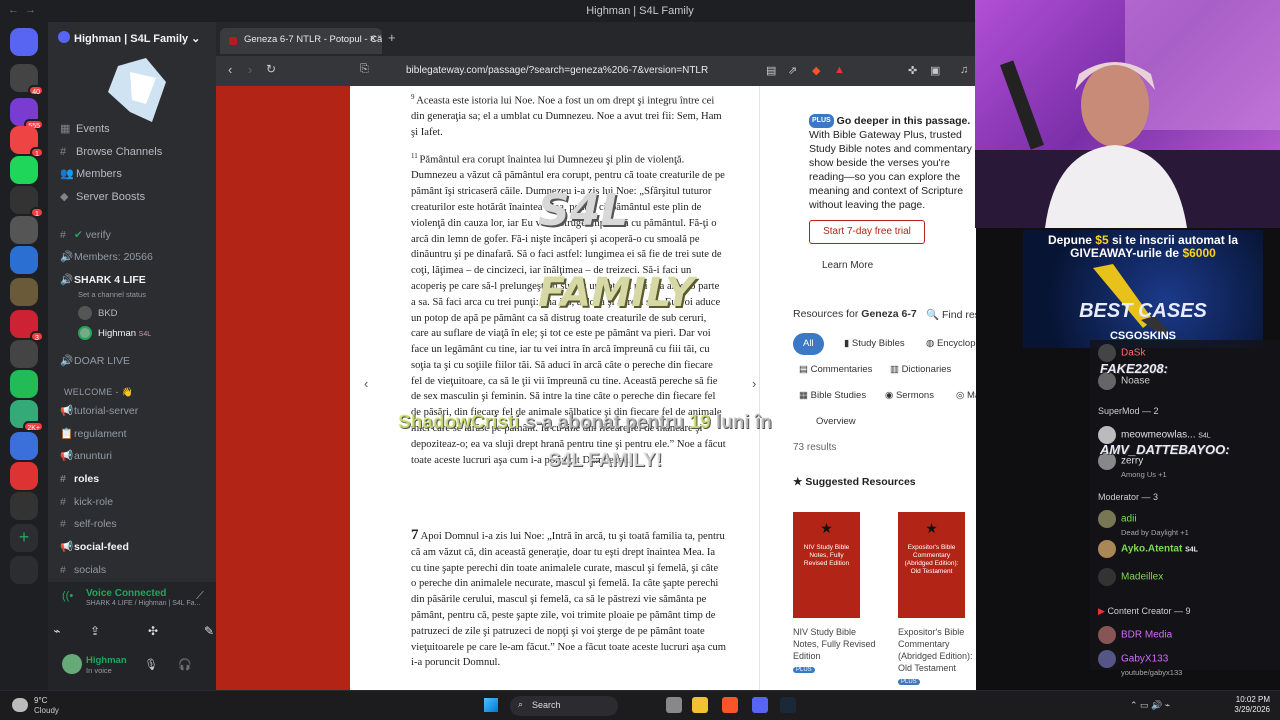 Image resolution: width=1280 pixels, height=720 pixels. What do you see at coordinates (1150, 705) in the screenshot?
I see `tray-icons: ⌃ ▭ 🔊 ⌁` at bounding box center [1150, 705].